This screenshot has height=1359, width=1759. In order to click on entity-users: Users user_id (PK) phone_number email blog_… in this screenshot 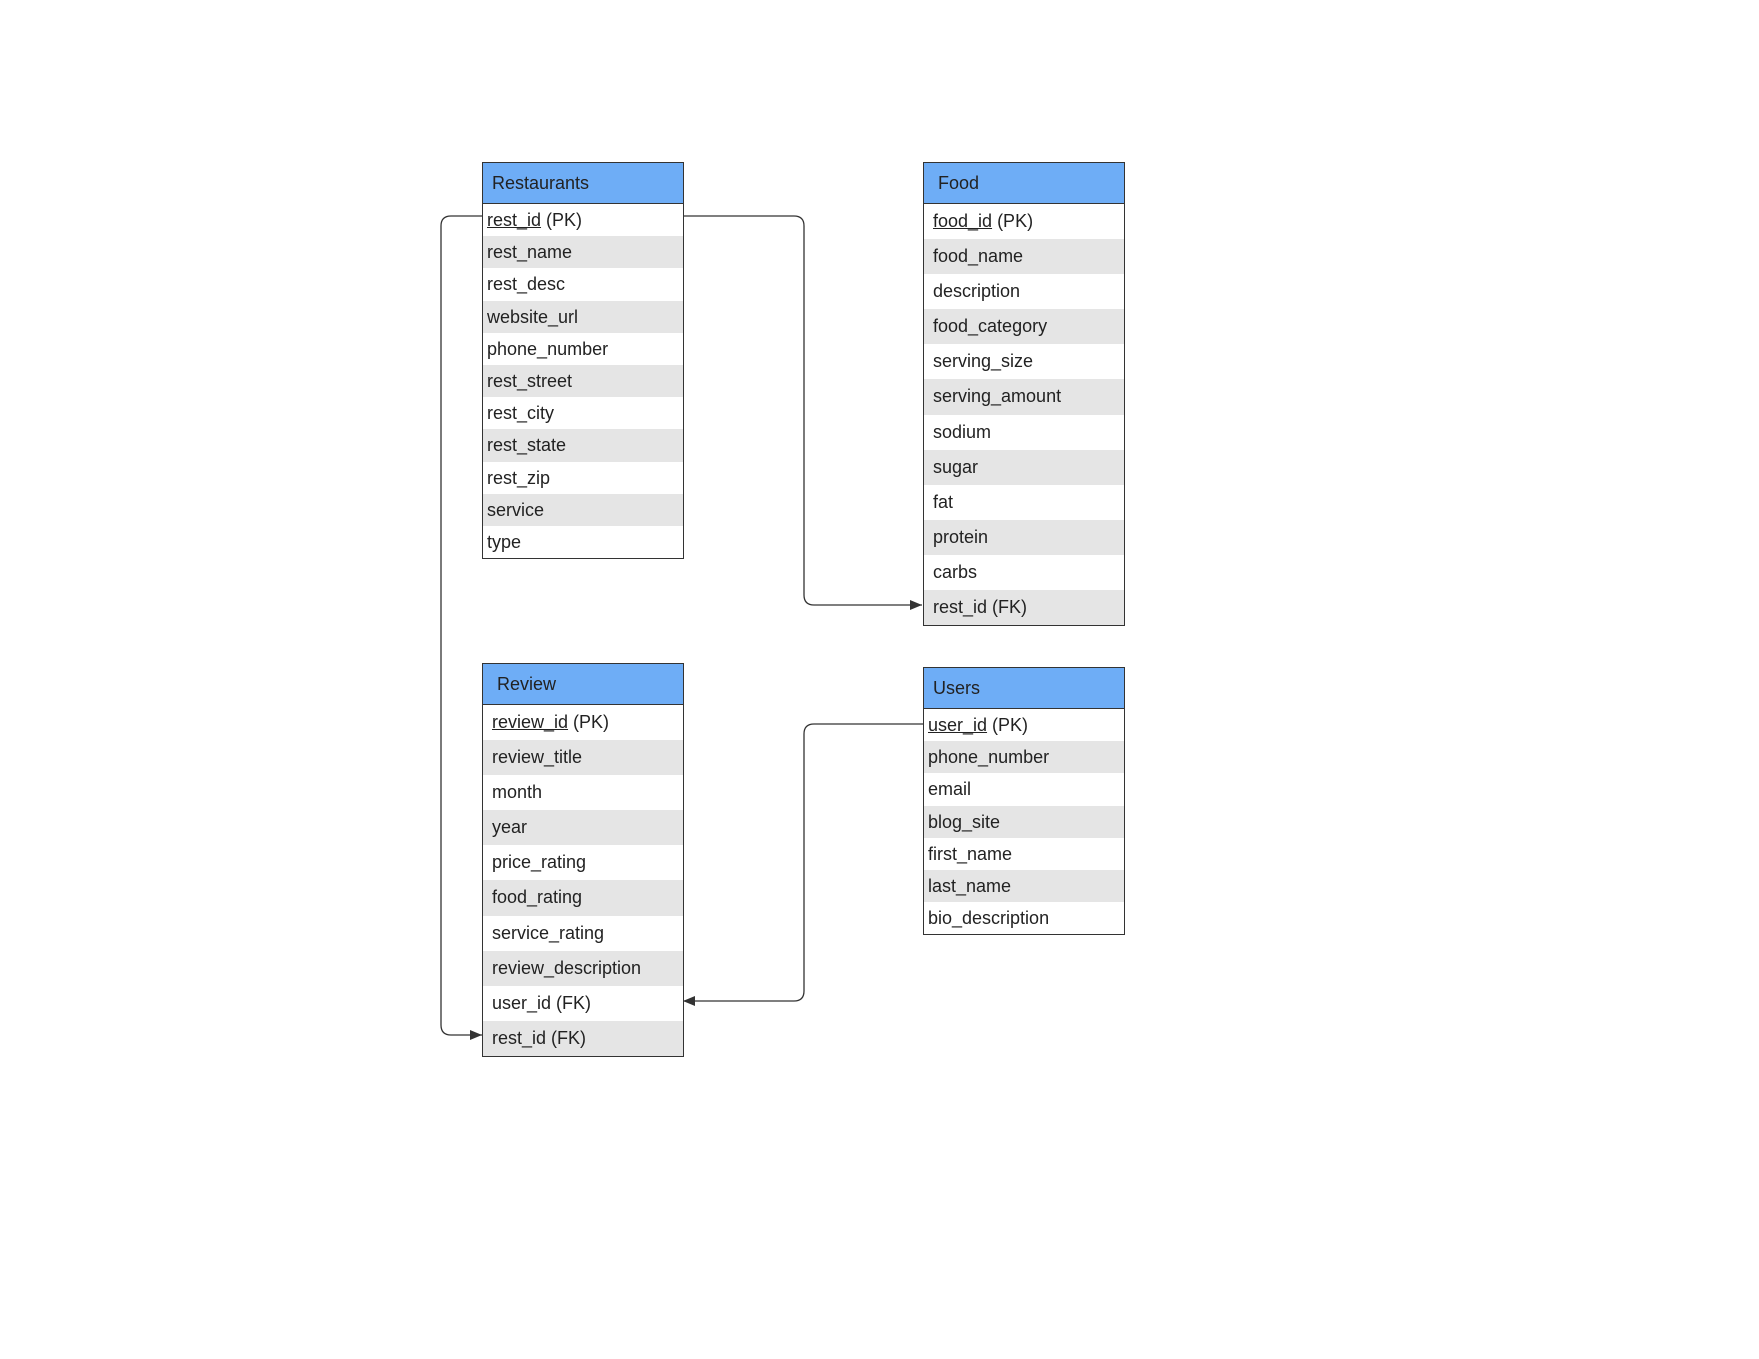, I will do `click(1024, 801)`.